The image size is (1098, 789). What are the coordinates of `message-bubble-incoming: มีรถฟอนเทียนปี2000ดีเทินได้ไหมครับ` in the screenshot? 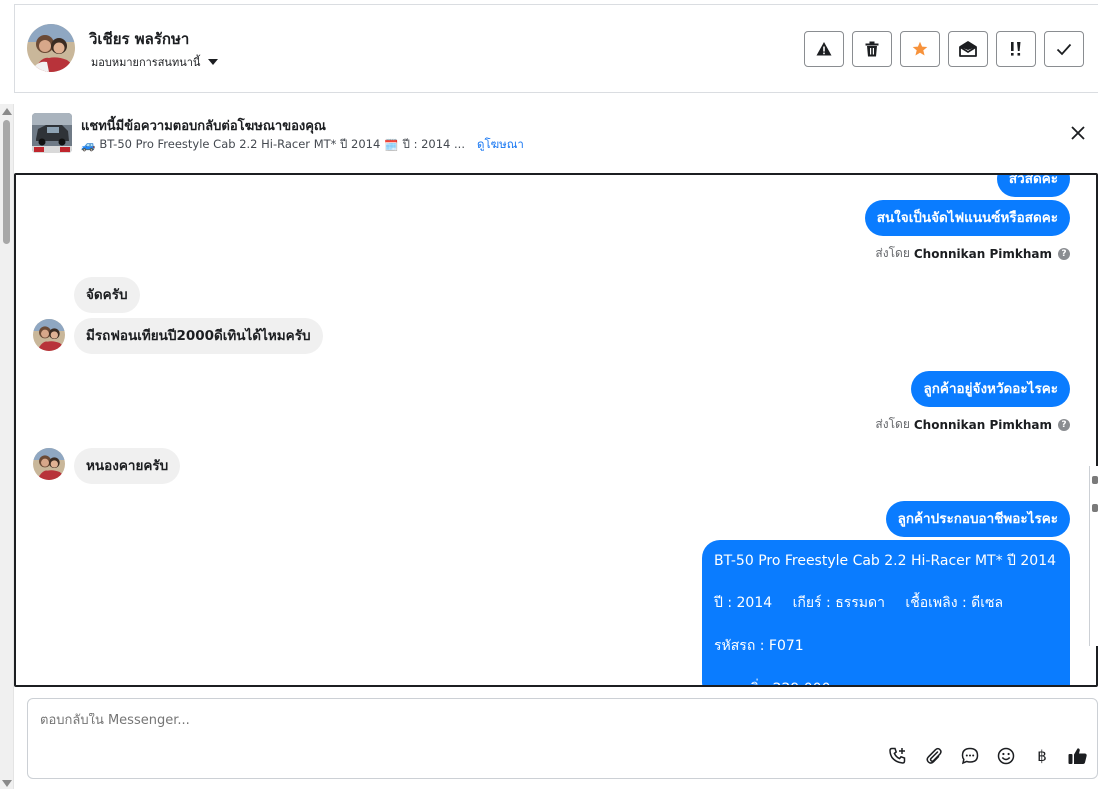 It's located at (198, 336).